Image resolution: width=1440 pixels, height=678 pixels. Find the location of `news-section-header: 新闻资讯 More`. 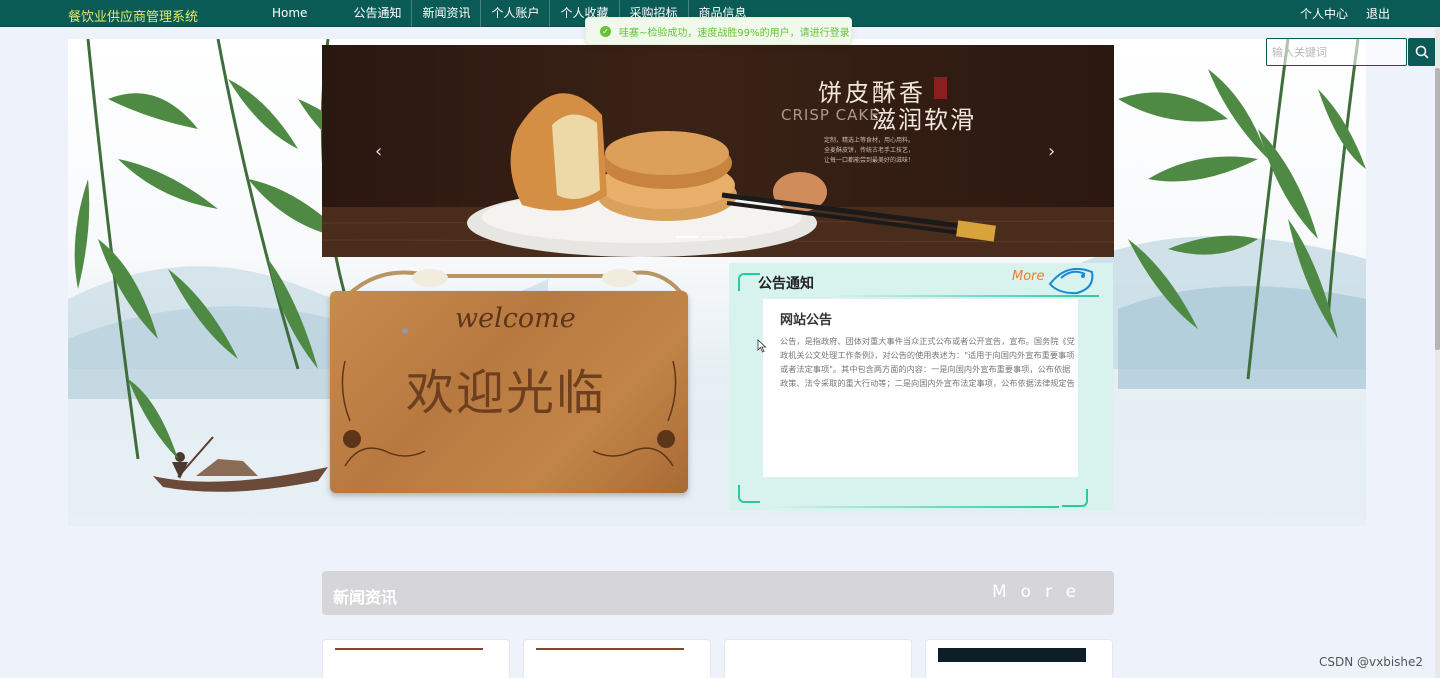

news-section-header: 新闻资讯 More is located at coordinates (718, 593).